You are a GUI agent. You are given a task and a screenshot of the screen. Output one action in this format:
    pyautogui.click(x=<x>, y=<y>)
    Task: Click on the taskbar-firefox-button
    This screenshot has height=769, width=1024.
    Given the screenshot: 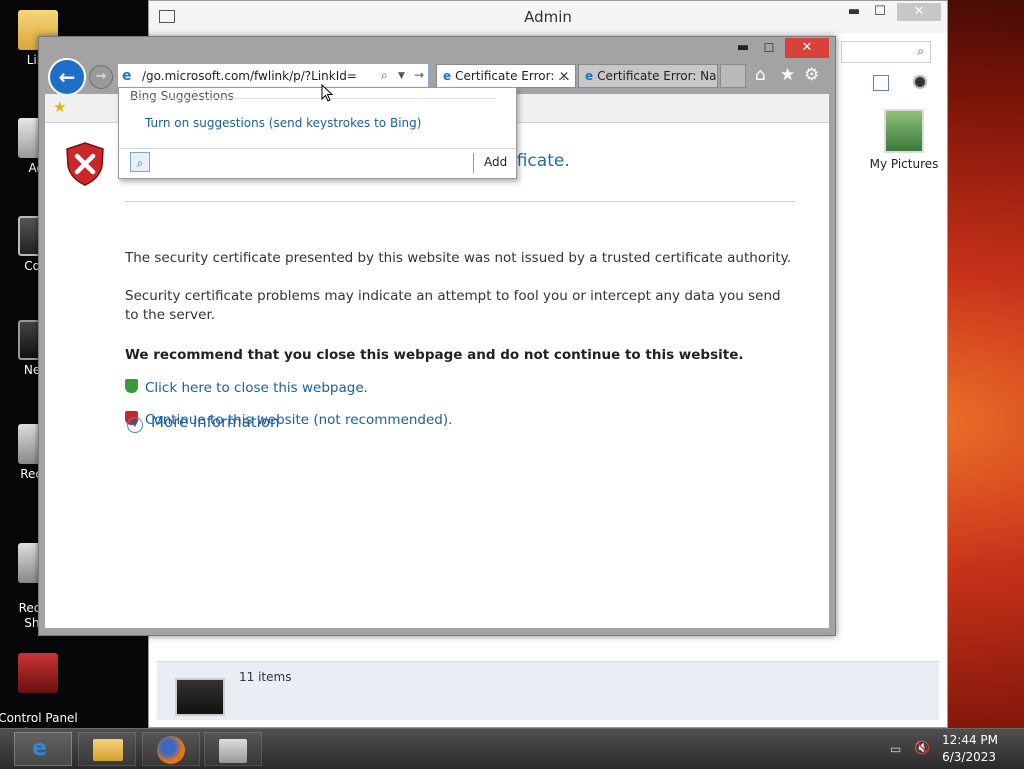 What is the action you would take?
    pyautogui.click(x=171, y=749)
    